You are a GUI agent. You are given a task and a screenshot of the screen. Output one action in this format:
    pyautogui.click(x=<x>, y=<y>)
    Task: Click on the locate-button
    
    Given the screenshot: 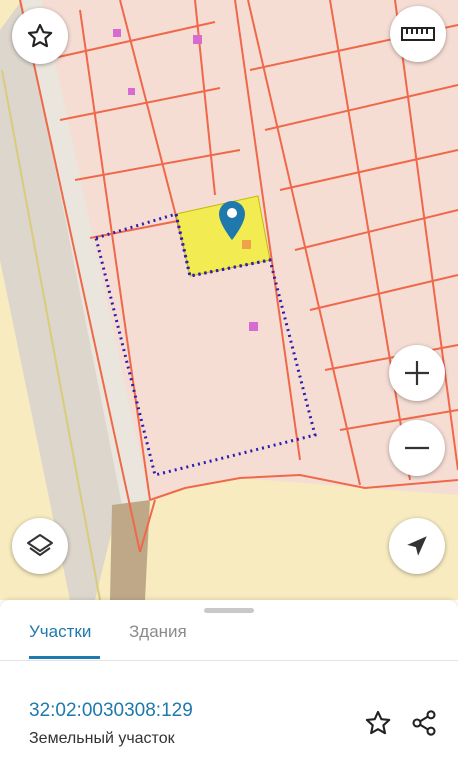 What is the action you would take?
    pyautogui.click(x=417, y=546)
    